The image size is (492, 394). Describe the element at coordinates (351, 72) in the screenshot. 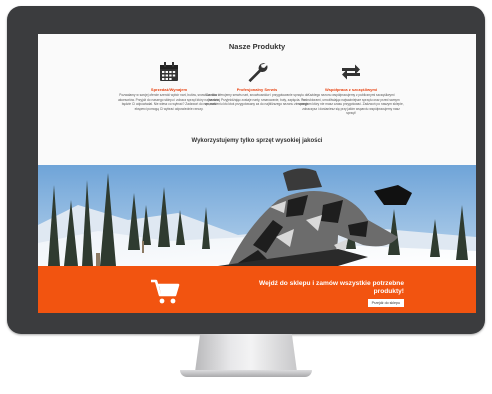

I see `exchange-arrows-icon` at that location.